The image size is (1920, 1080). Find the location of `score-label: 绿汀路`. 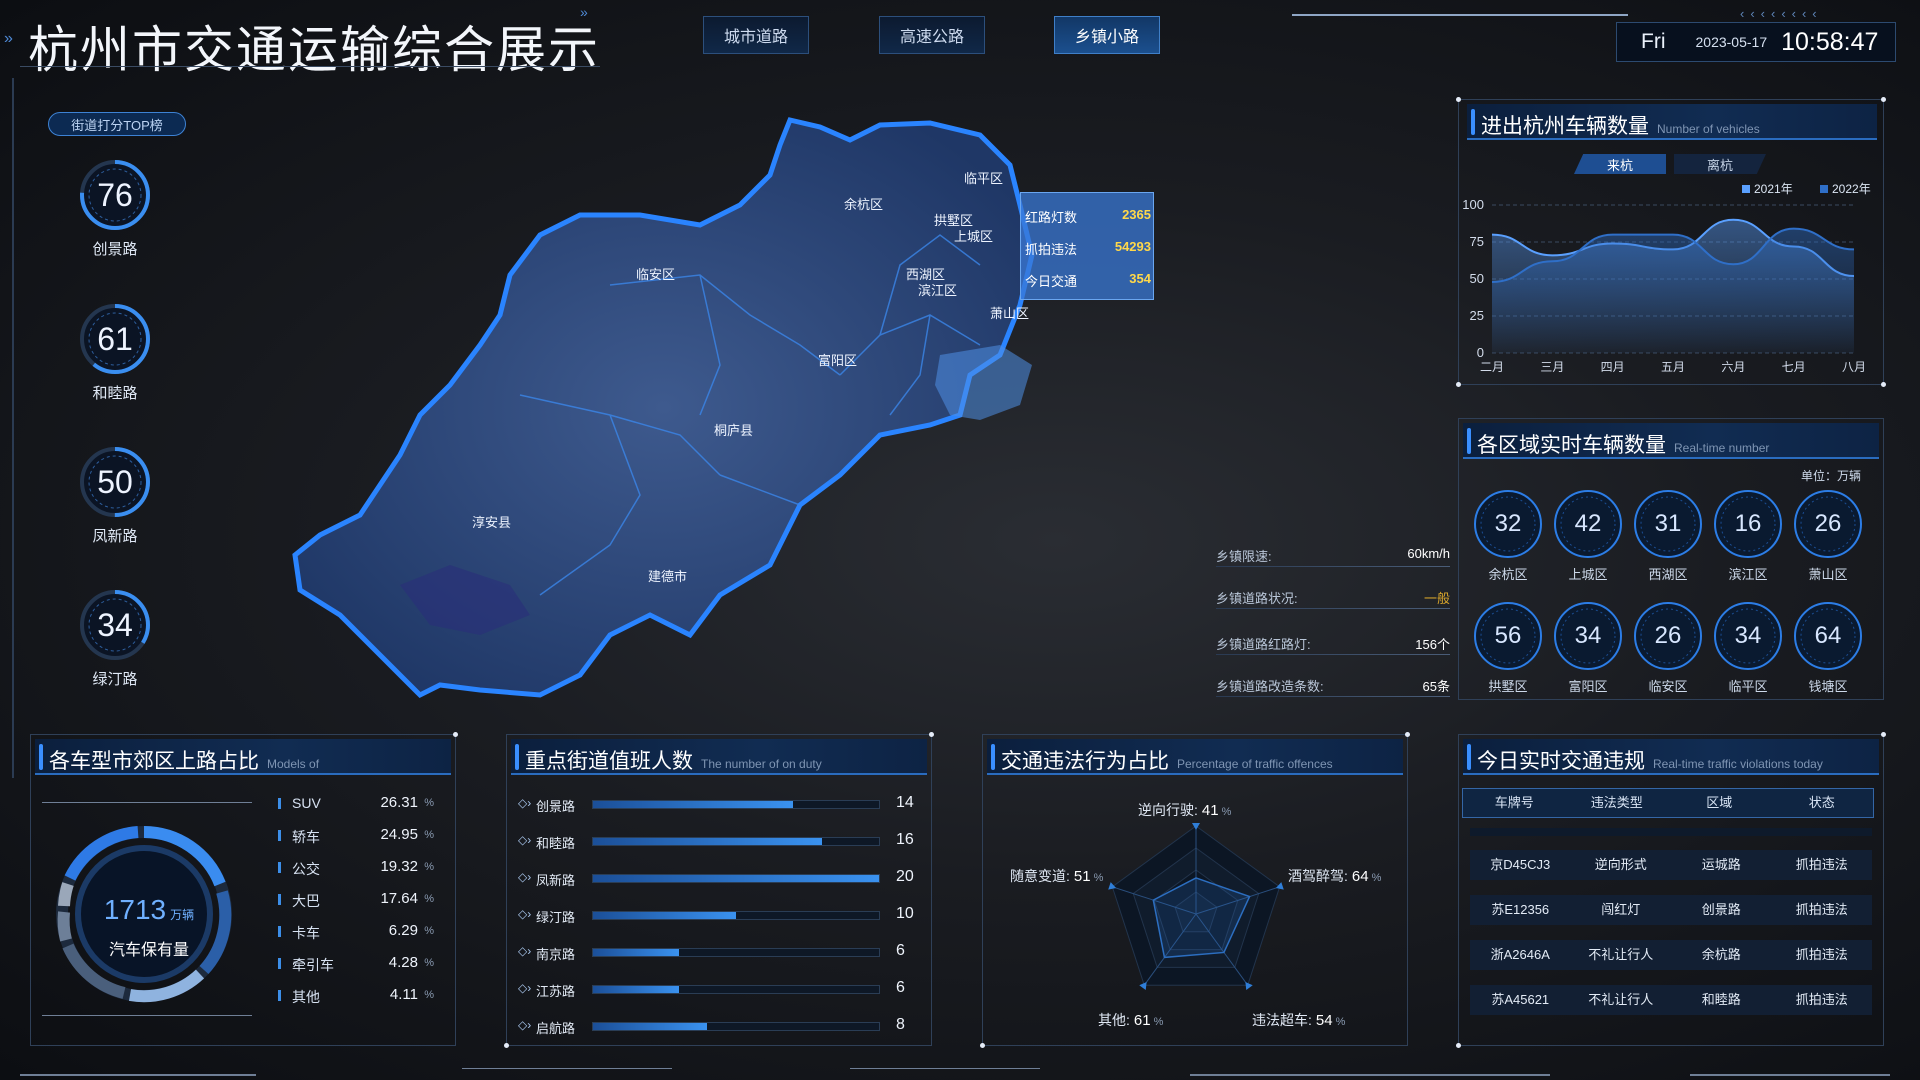

score-label: 绿汀路 is located at coordinates (115, 679).